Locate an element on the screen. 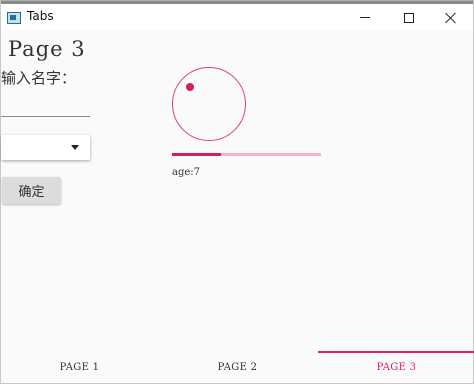 The image size is (474, 384). caret-down-icon is located at coordinates (75, 147).